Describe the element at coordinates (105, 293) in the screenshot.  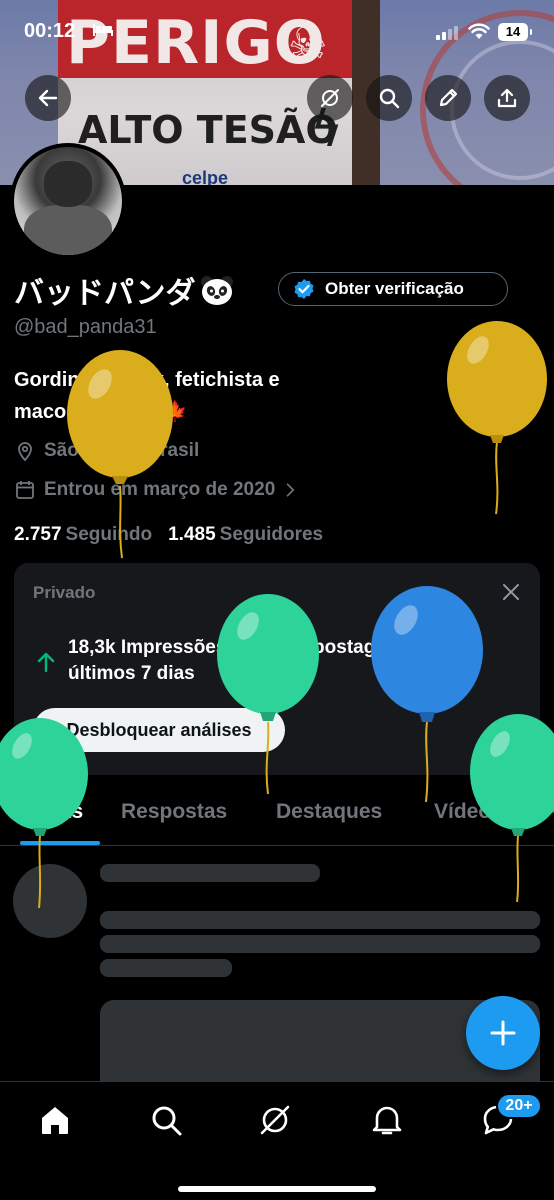
I see `profile-name: バッドパンダ` at that location.